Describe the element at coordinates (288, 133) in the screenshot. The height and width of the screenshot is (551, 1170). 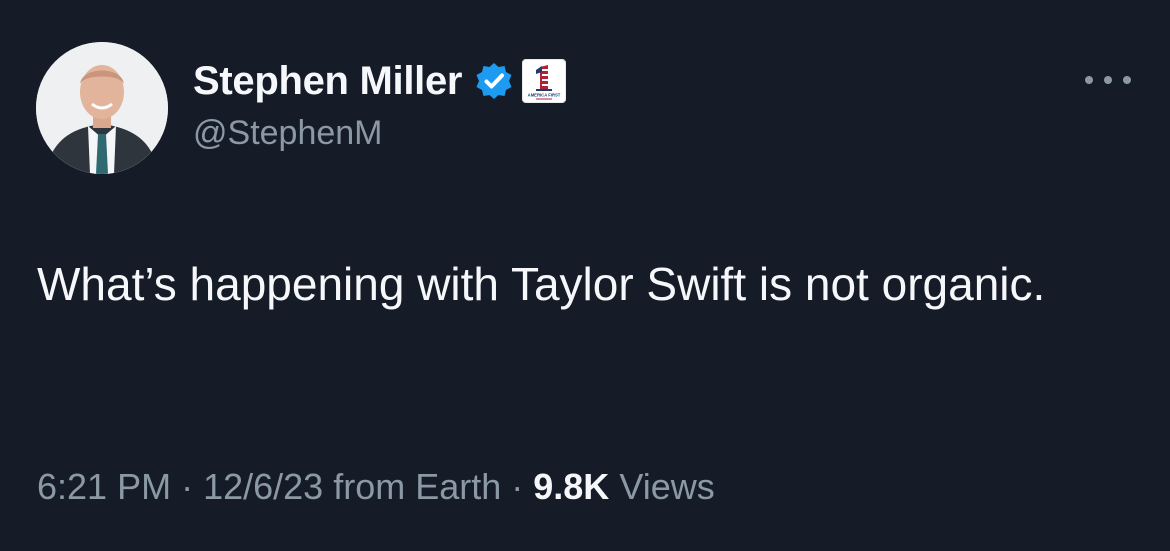
I see `author-handle: @StephenM` at that location.